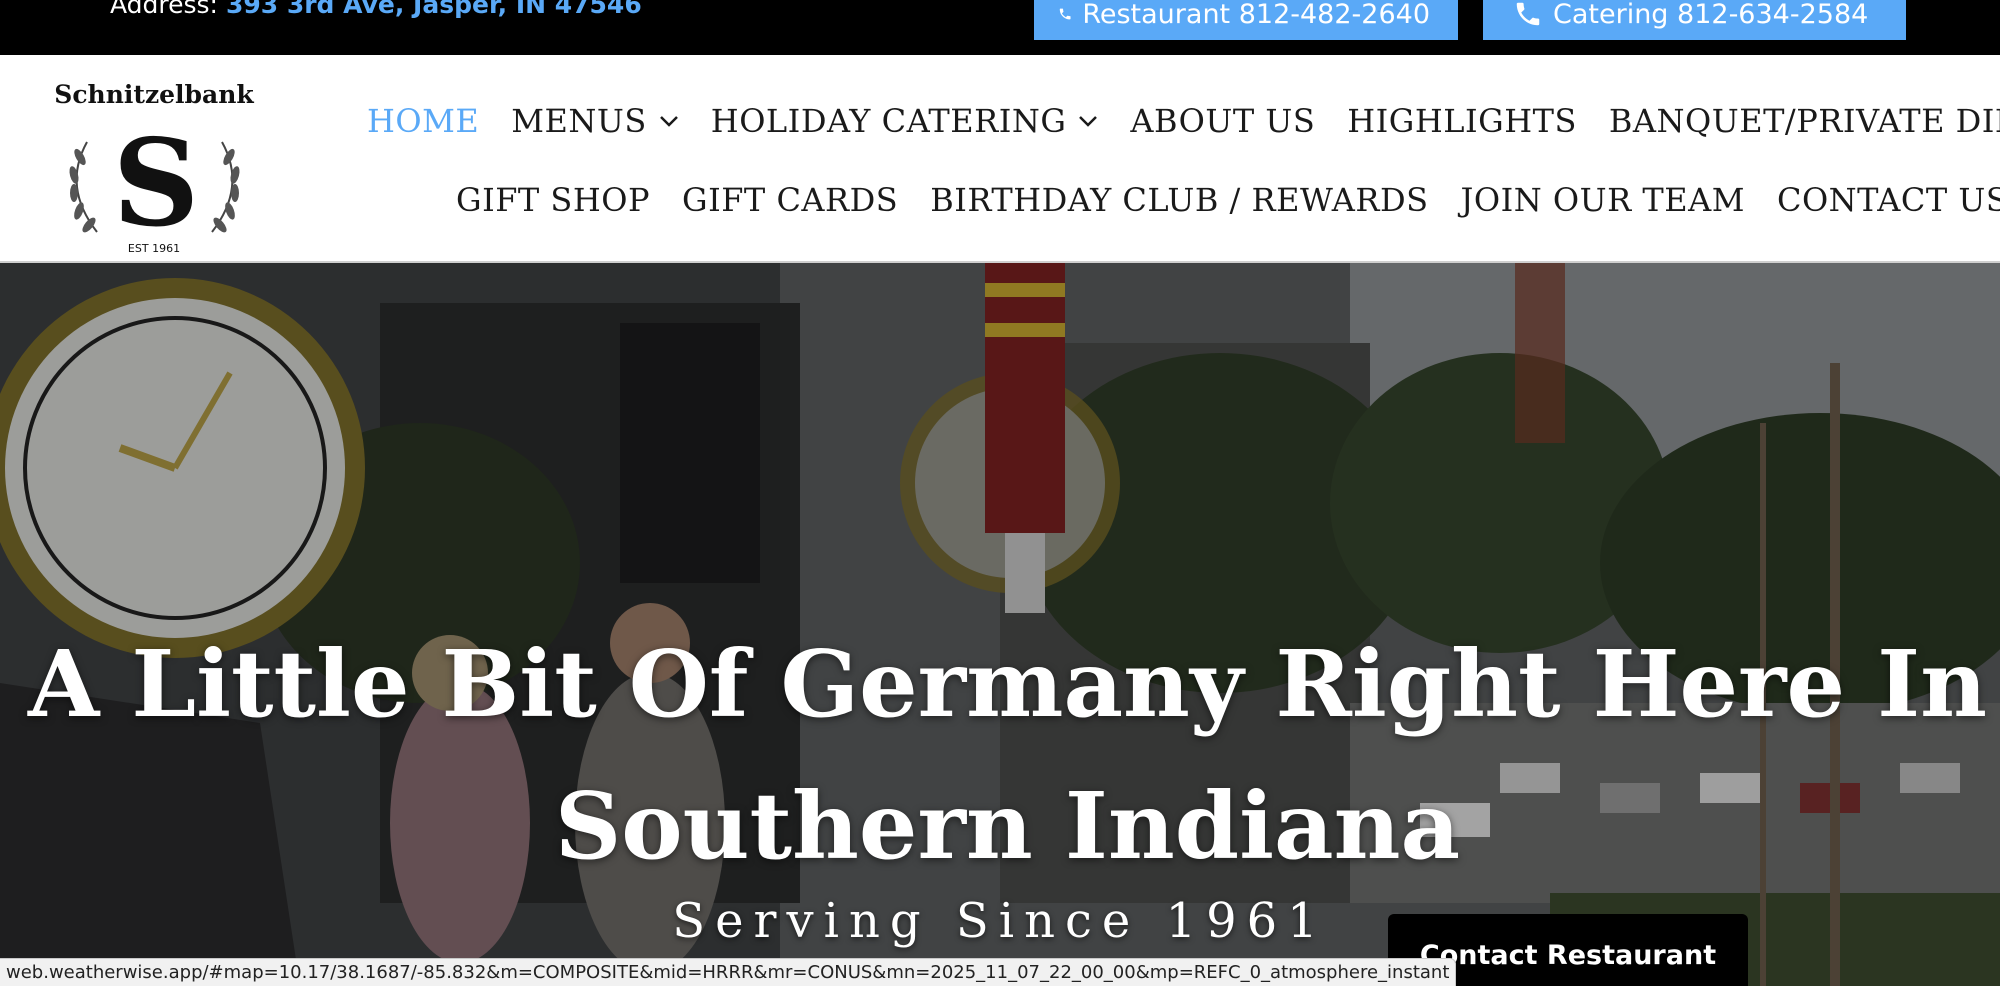  I want to click on nav-contact-us: CONTACT US, so click(1888, 200).